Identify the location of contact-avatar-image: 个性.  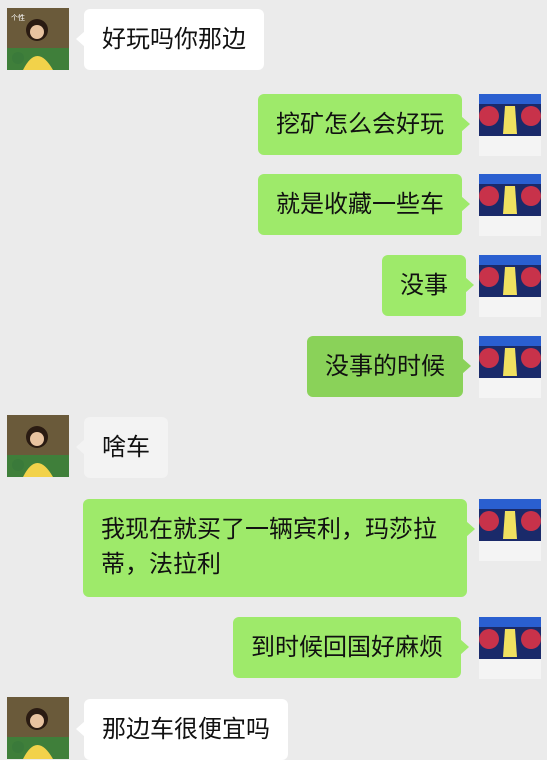
(38, 39).